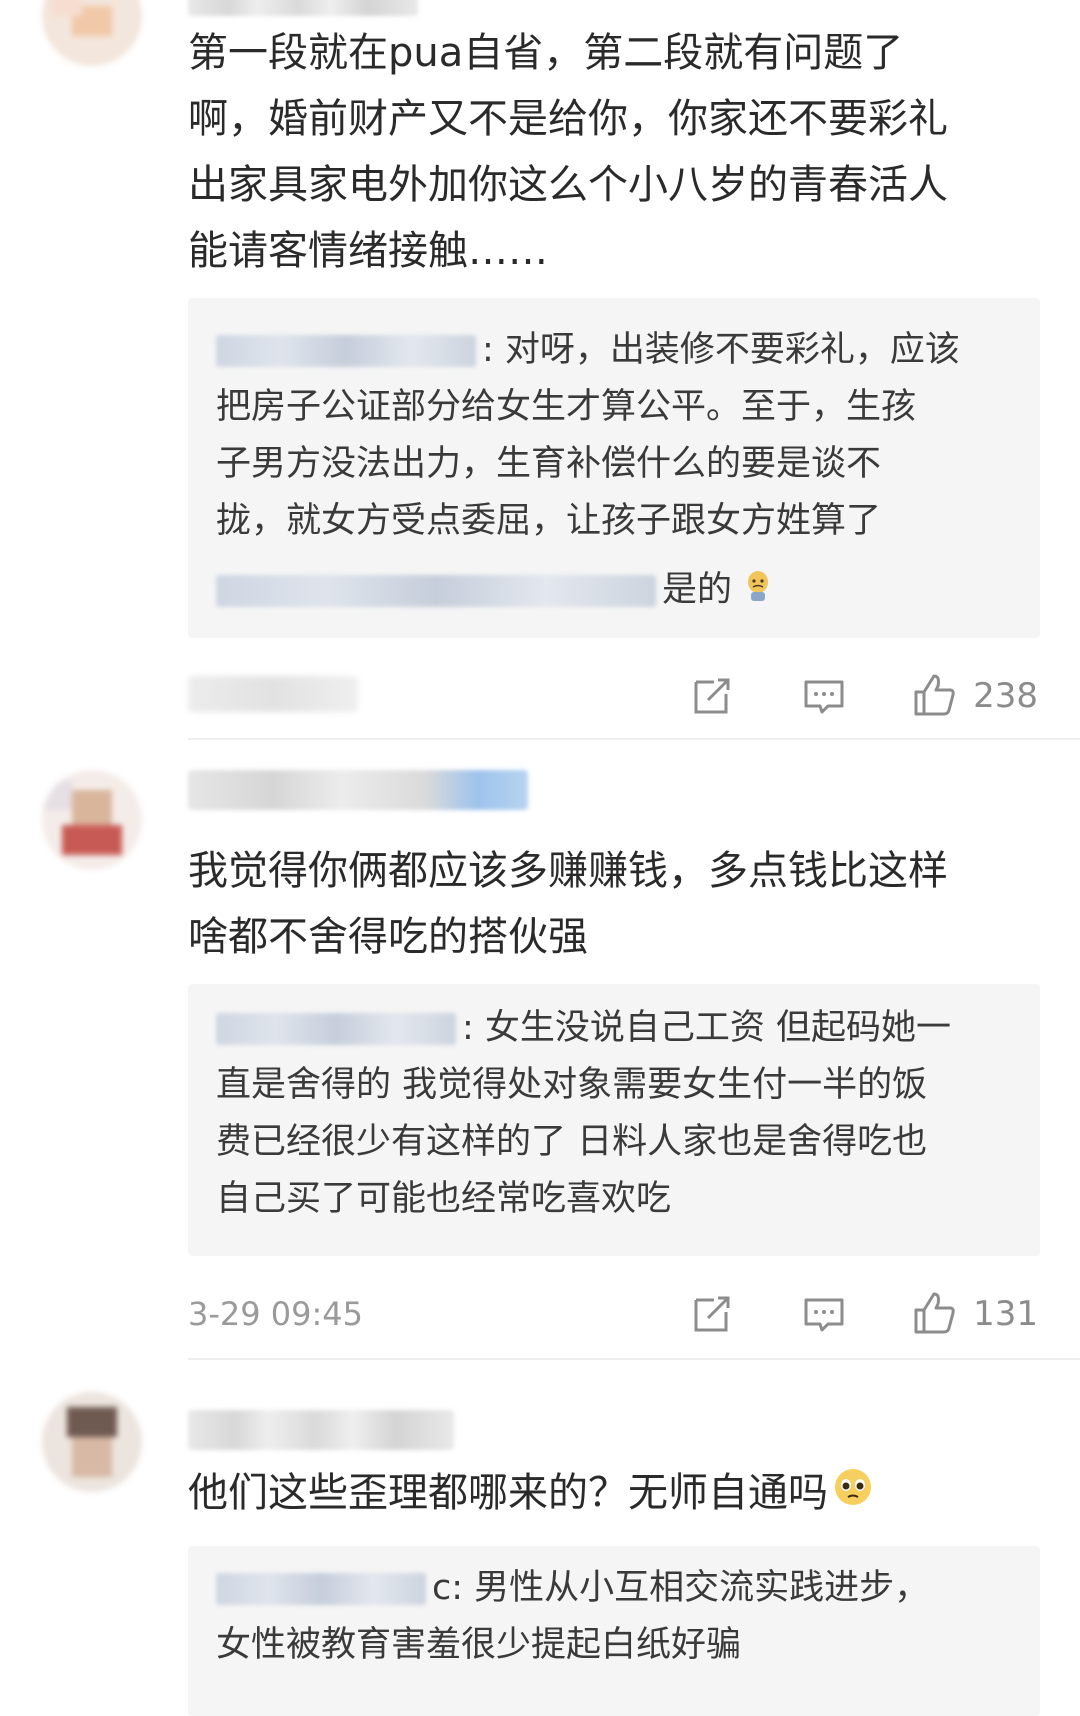 The height and width of the screenshot is (1716, 1080). Describe the element at coordinates (92, 1442) in the screenshot. I see `avatar` at that location.